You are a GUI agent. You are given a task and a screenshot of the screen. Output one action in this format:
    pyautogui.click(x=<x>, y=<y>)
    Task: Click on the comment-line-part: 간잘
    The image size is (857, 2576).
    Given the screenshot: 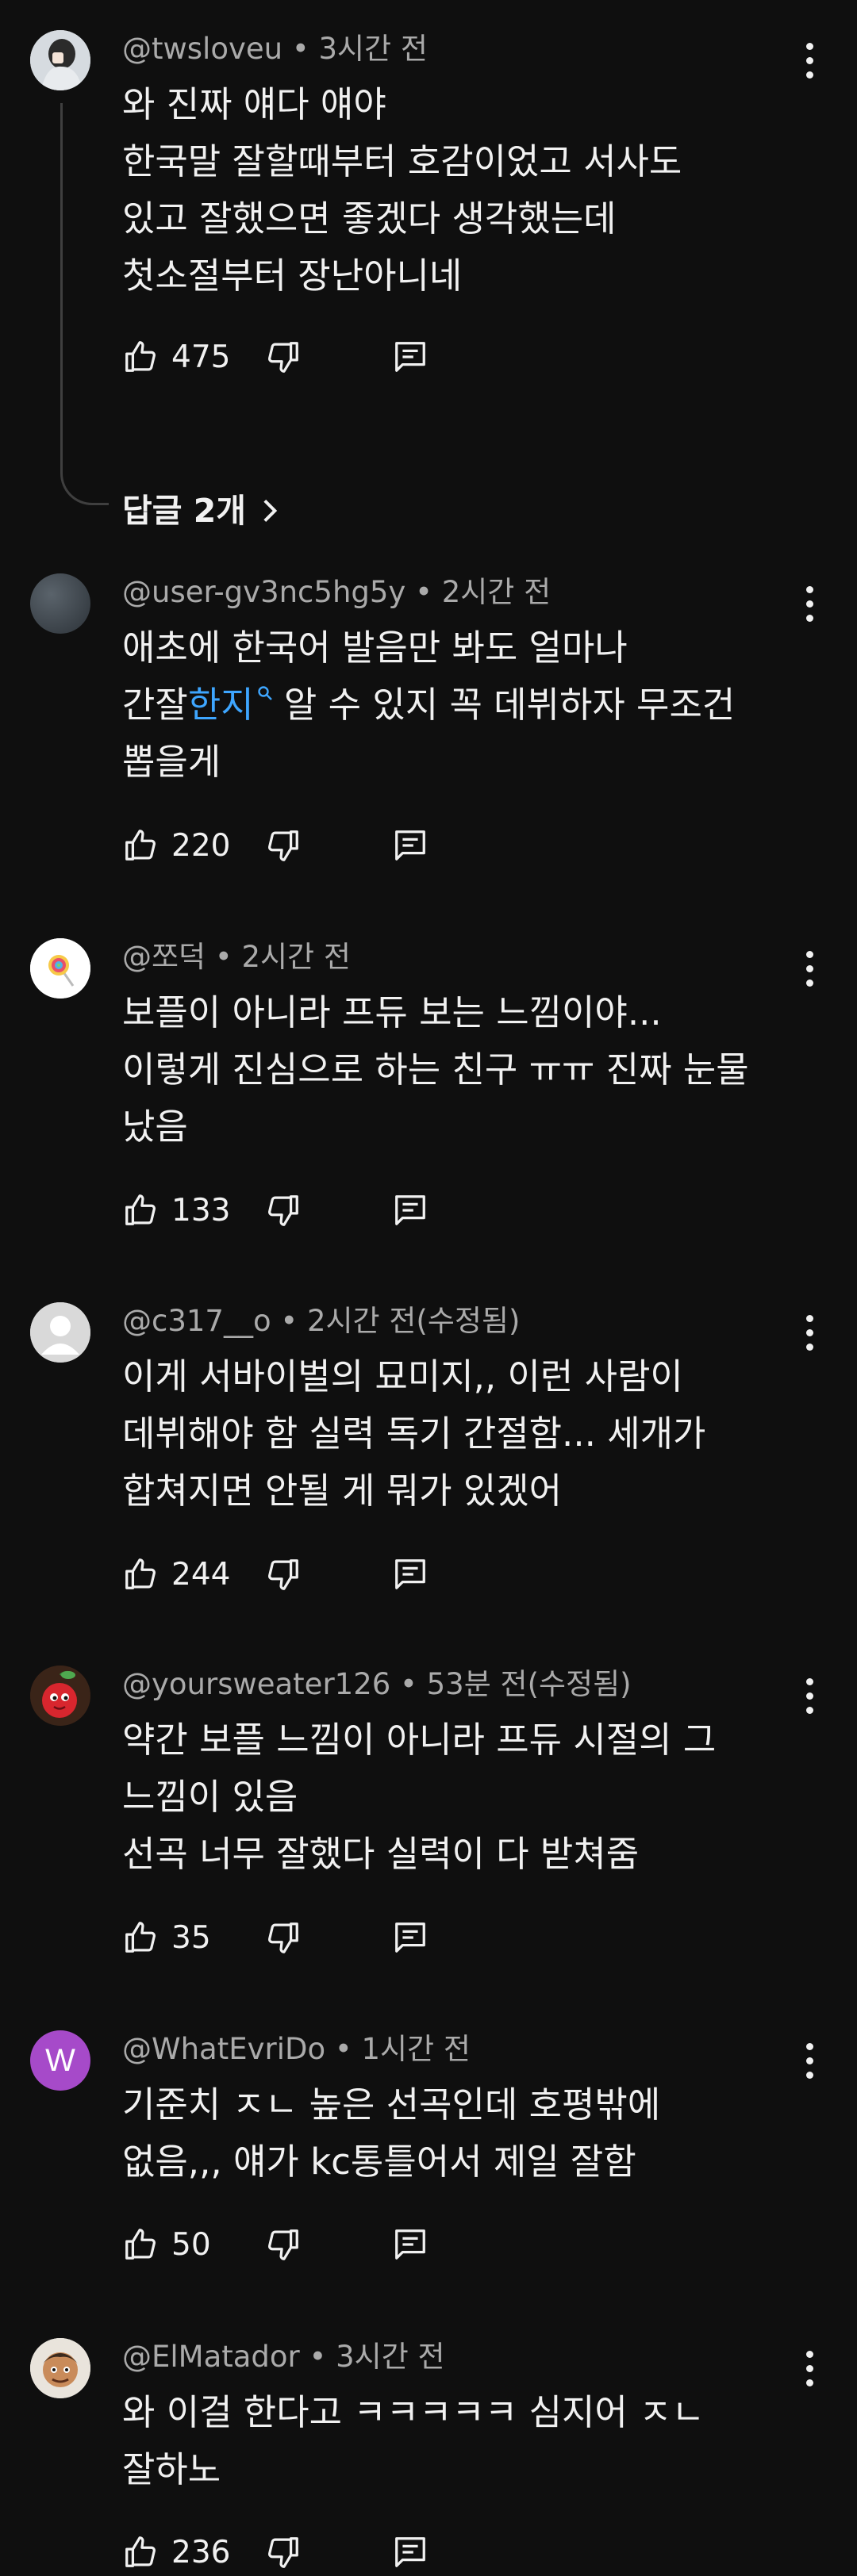 What is the action you would take?
    pyautogui.click(x=155, y=705)
    